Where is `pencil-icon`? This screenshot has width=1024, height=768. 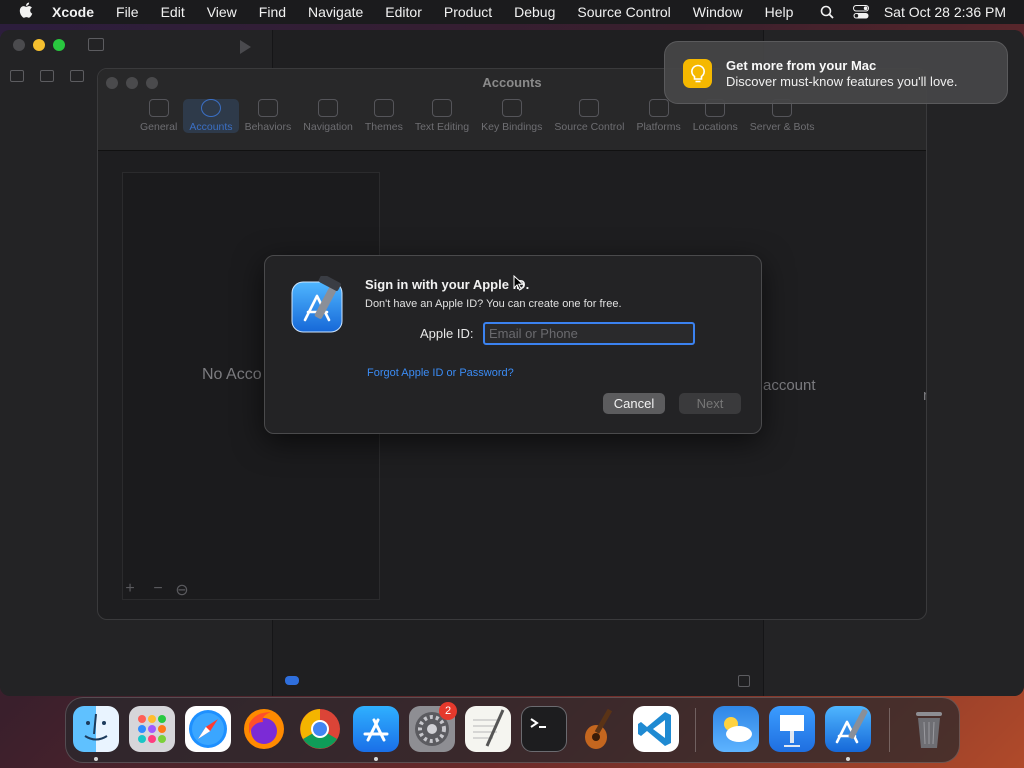
pencil-icon is located at coordinates (441, 108).